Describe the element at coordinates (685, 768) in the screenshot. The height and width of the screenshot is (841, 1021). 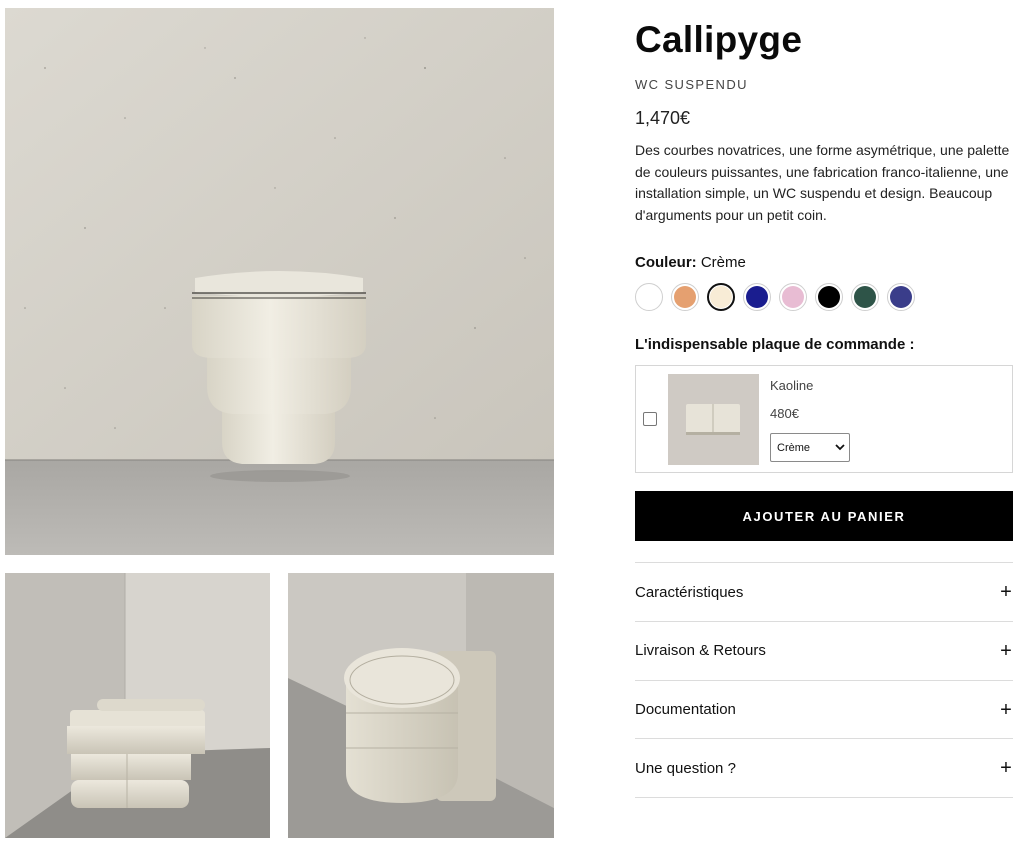
I see `accordion-label: Une question ?` at that location.